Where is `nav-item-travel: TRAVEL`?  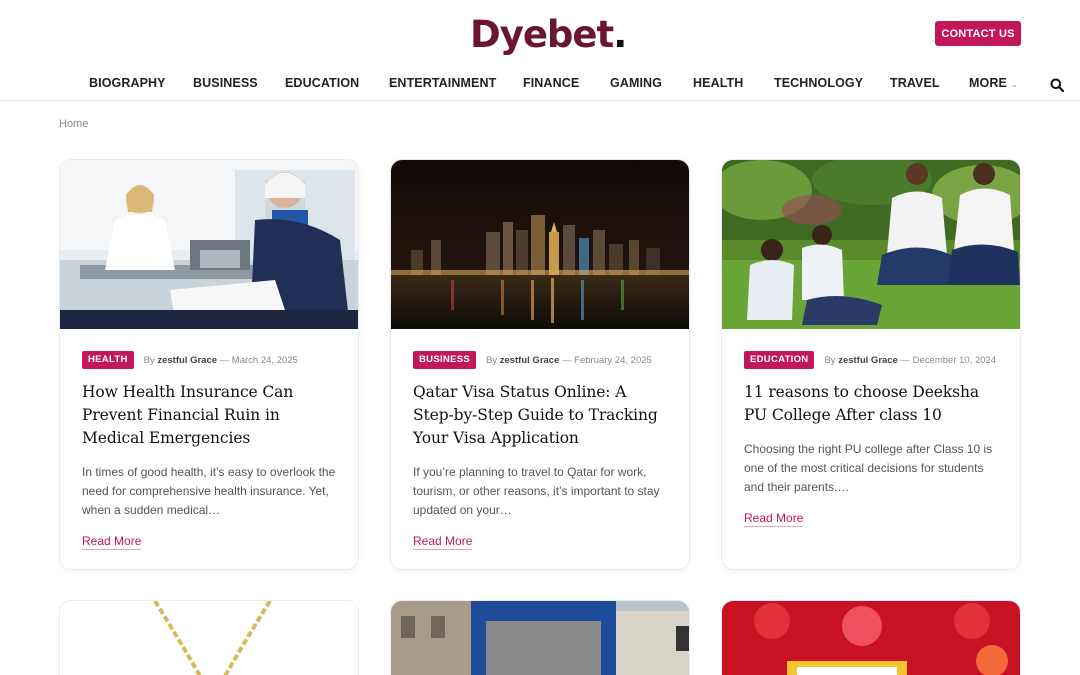
nav-item-travel: TRAVEL is located at coordinates (915, 83).